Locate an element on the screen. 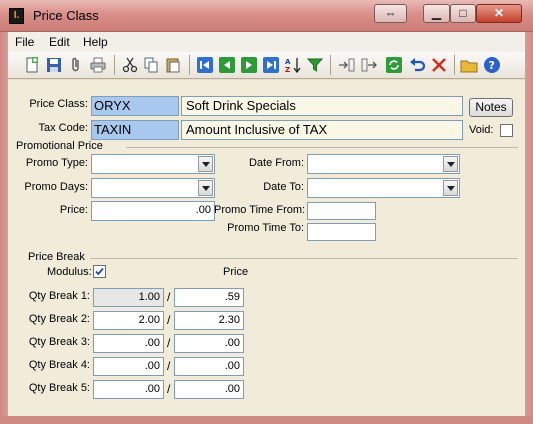 Image resolution: width=533 pixels, height=424 pixels. qty-break-1-label: Qty Break 1: is located at coordinates (59, 296).